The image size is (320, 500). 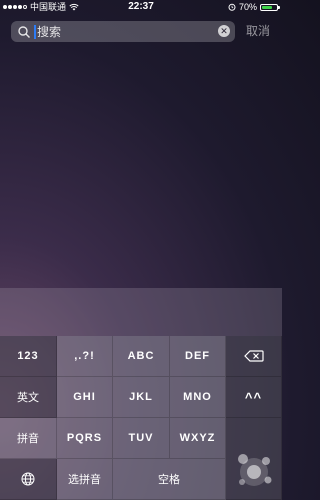 I want to click on search-bar: ✕, so click(x=123, y=31).